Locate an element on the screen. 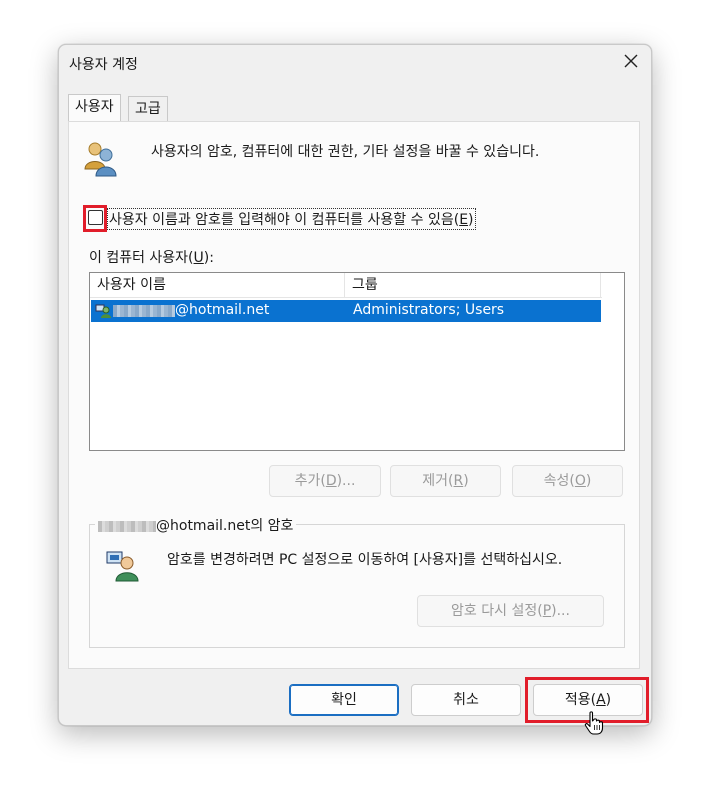  ok-button: 확인 is located at coordinates (344, 700).